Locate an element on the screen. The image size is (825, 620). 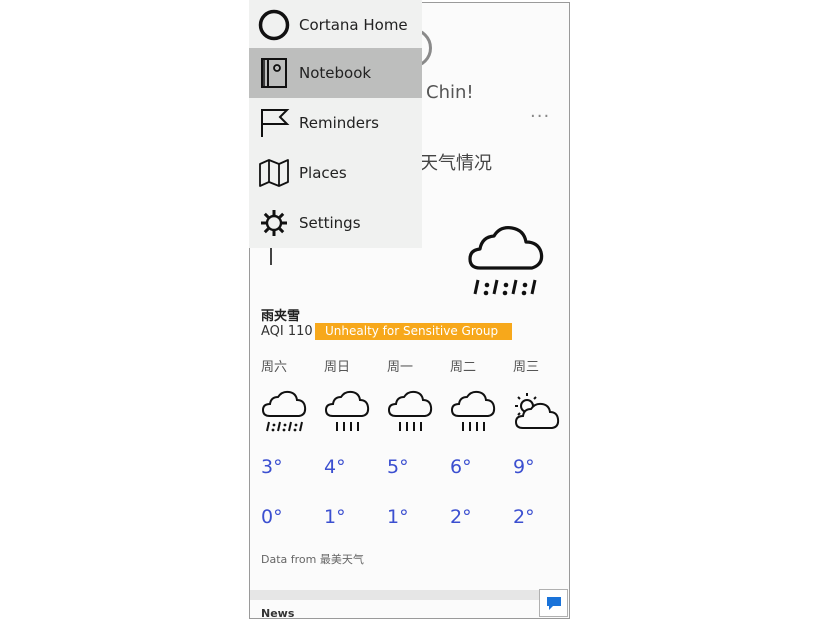
menu-item-label: Settings is located at coordinates (330, 223).